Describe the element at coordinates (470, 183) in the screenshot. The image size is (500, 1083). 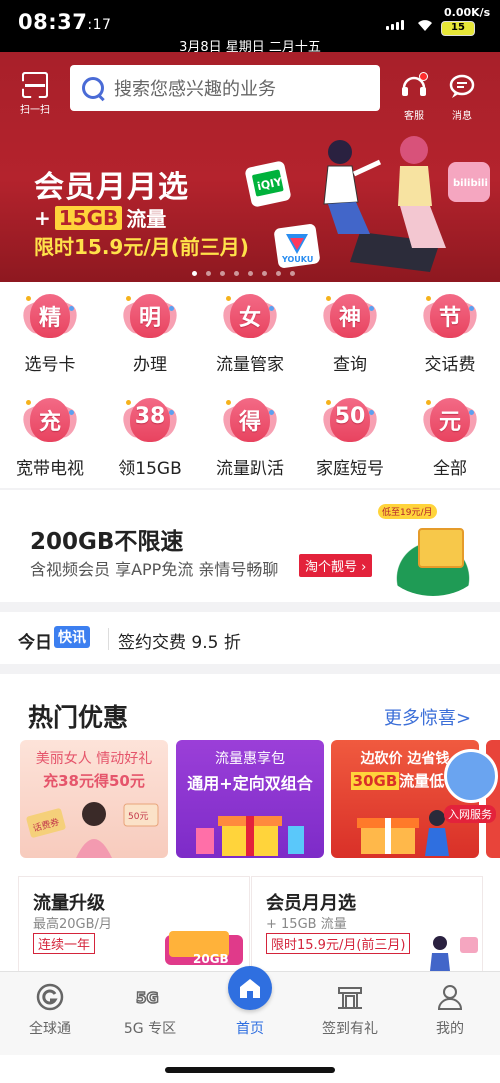
I see `bilibili-logo: bilibili` at that location.